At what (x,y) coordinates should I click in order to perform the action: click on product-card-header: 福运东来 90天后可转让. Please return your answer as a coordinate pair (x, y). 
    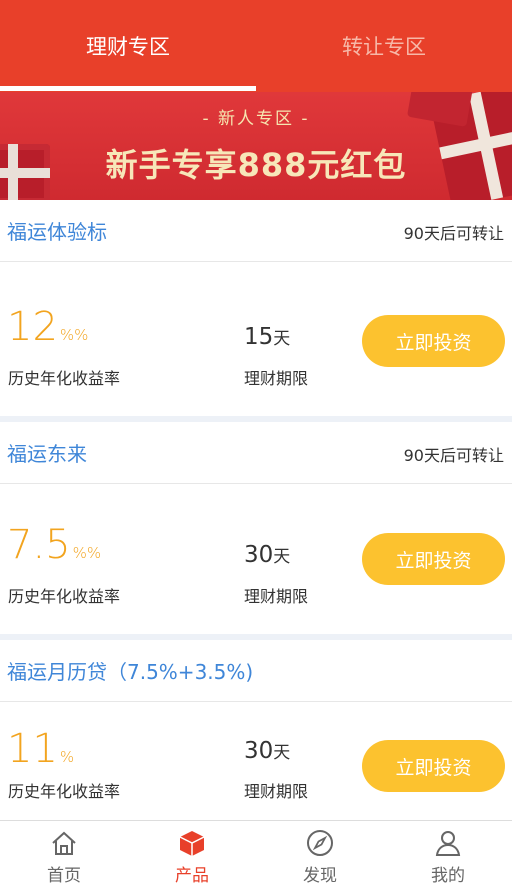
    Looking at the image, I should click on (256, 453).